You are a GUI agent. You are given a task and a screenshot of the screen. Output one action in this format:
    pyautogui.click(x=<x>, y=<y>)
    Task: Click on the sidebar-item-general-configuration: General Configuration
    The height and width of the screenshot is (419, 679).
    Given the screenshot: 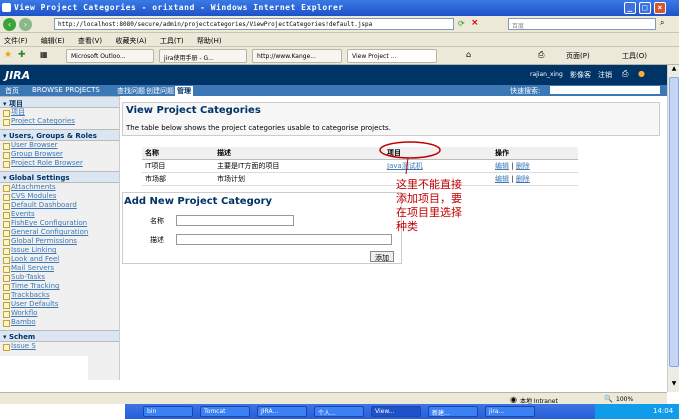 What is the action you would take?
    pyautogui.click(x=59, y=232)
    